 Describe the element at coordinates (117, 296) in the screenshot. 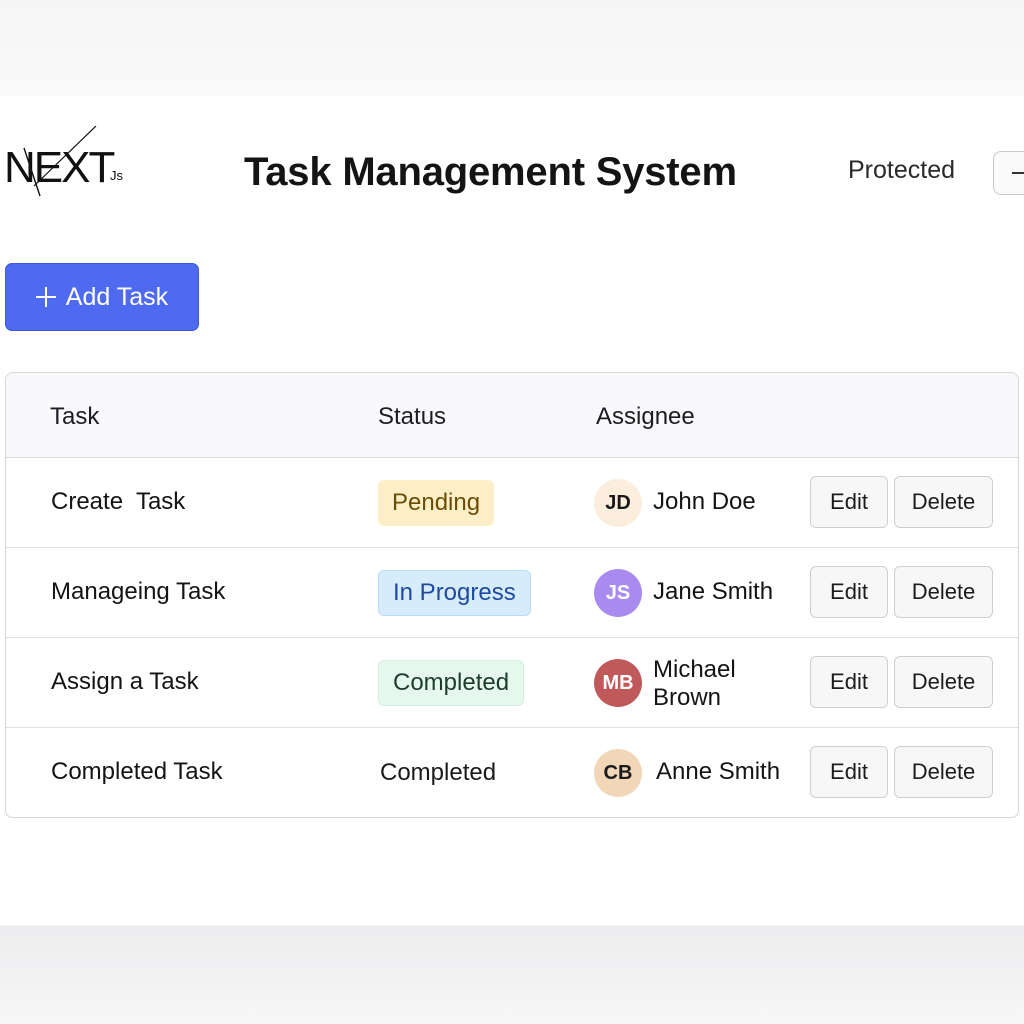

I see `add-task-label: Add Task` at that location.